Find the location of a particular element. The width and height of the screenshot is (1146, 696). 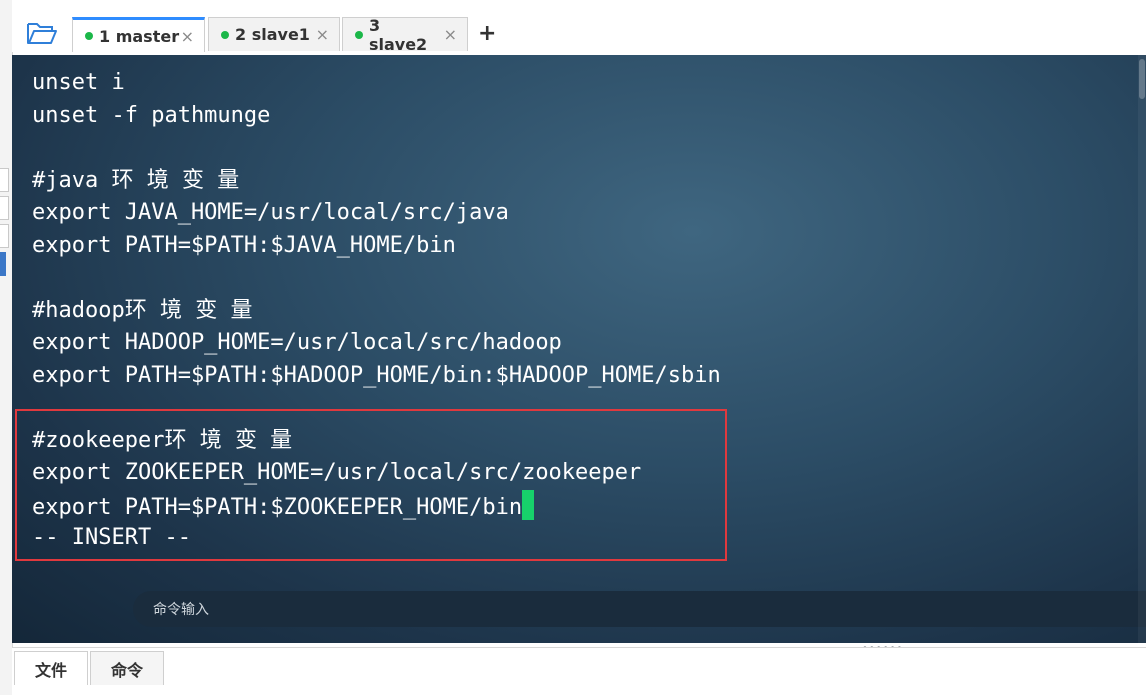

session-tab-bar: 1 master × 2 slave1 × 3 slave2 × + is located at coordinates (579, 34).